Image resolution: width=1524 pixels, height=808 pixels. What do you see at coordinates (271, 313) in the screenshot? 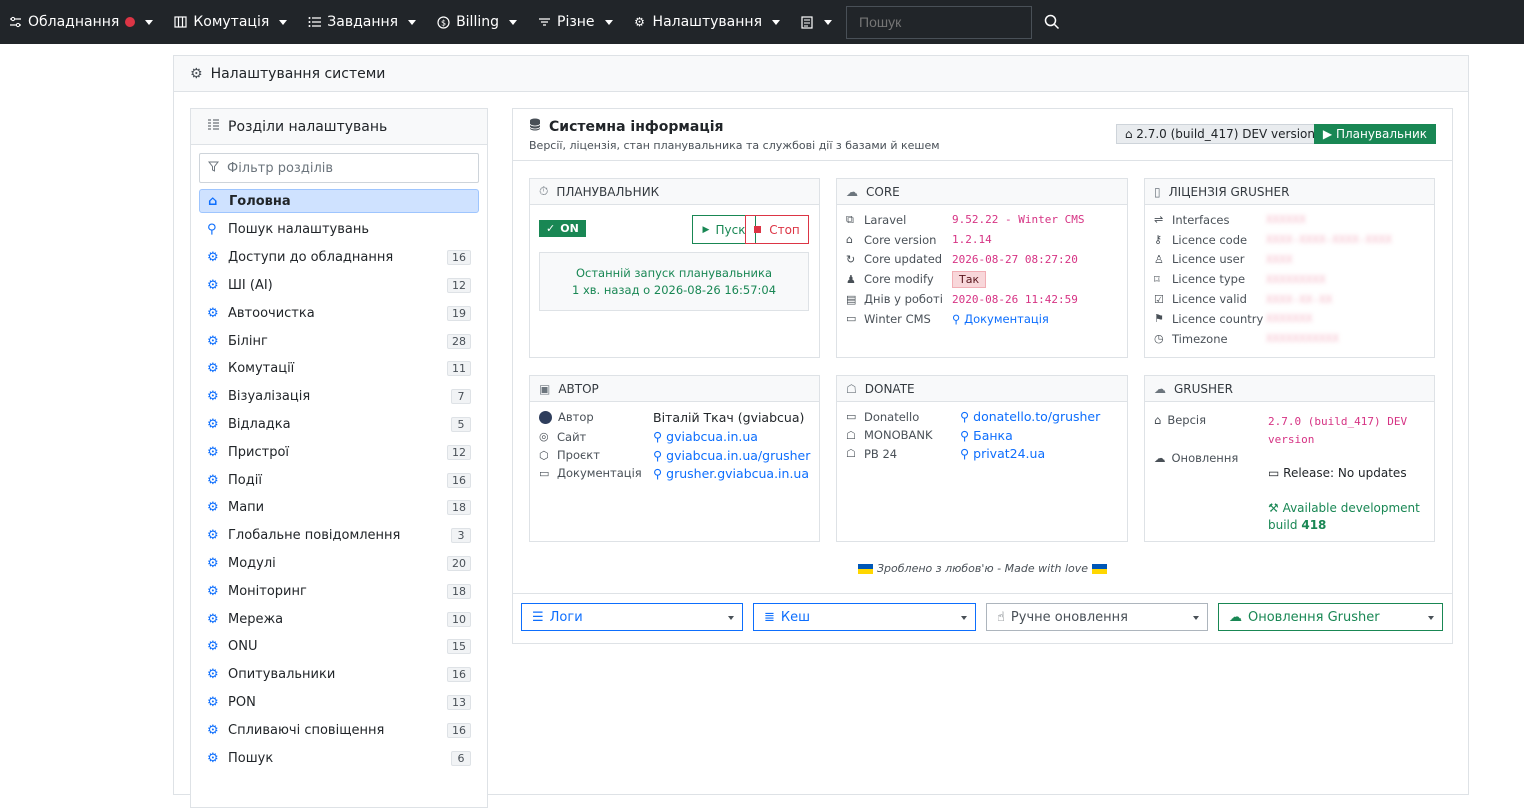
I see `sidebar-item-label: Автоочистка` at bounding box center [271, 313].